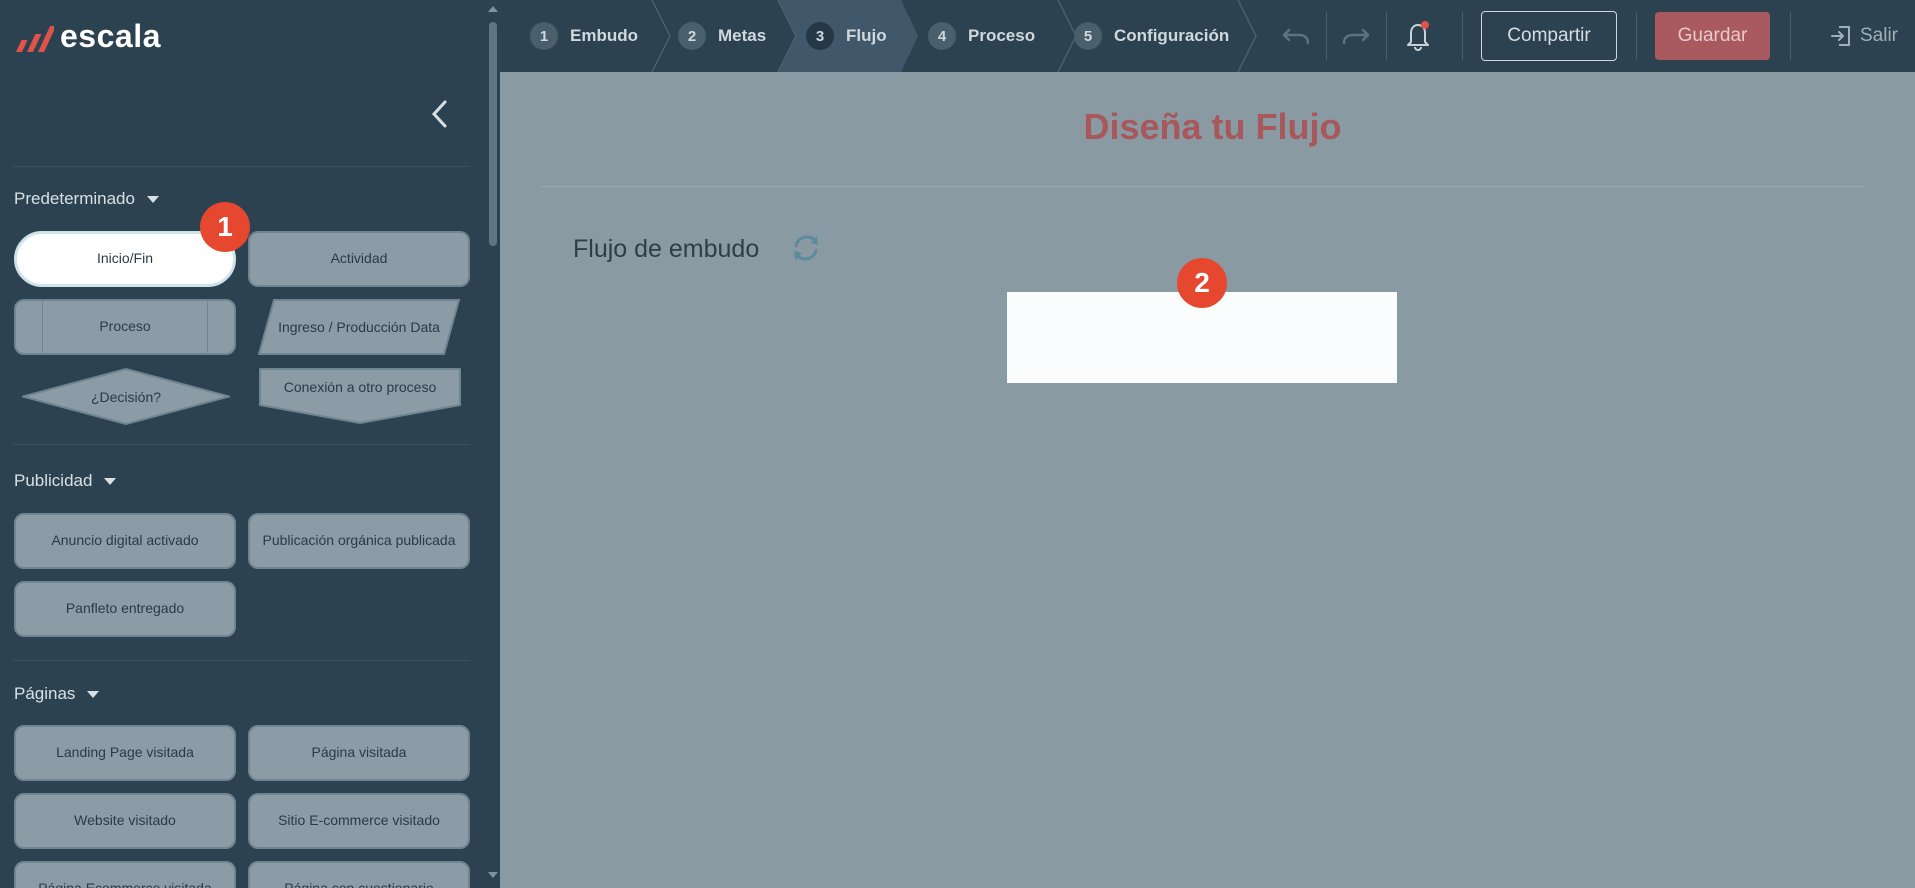  I want to click on logo: escala, so click(87, 36).